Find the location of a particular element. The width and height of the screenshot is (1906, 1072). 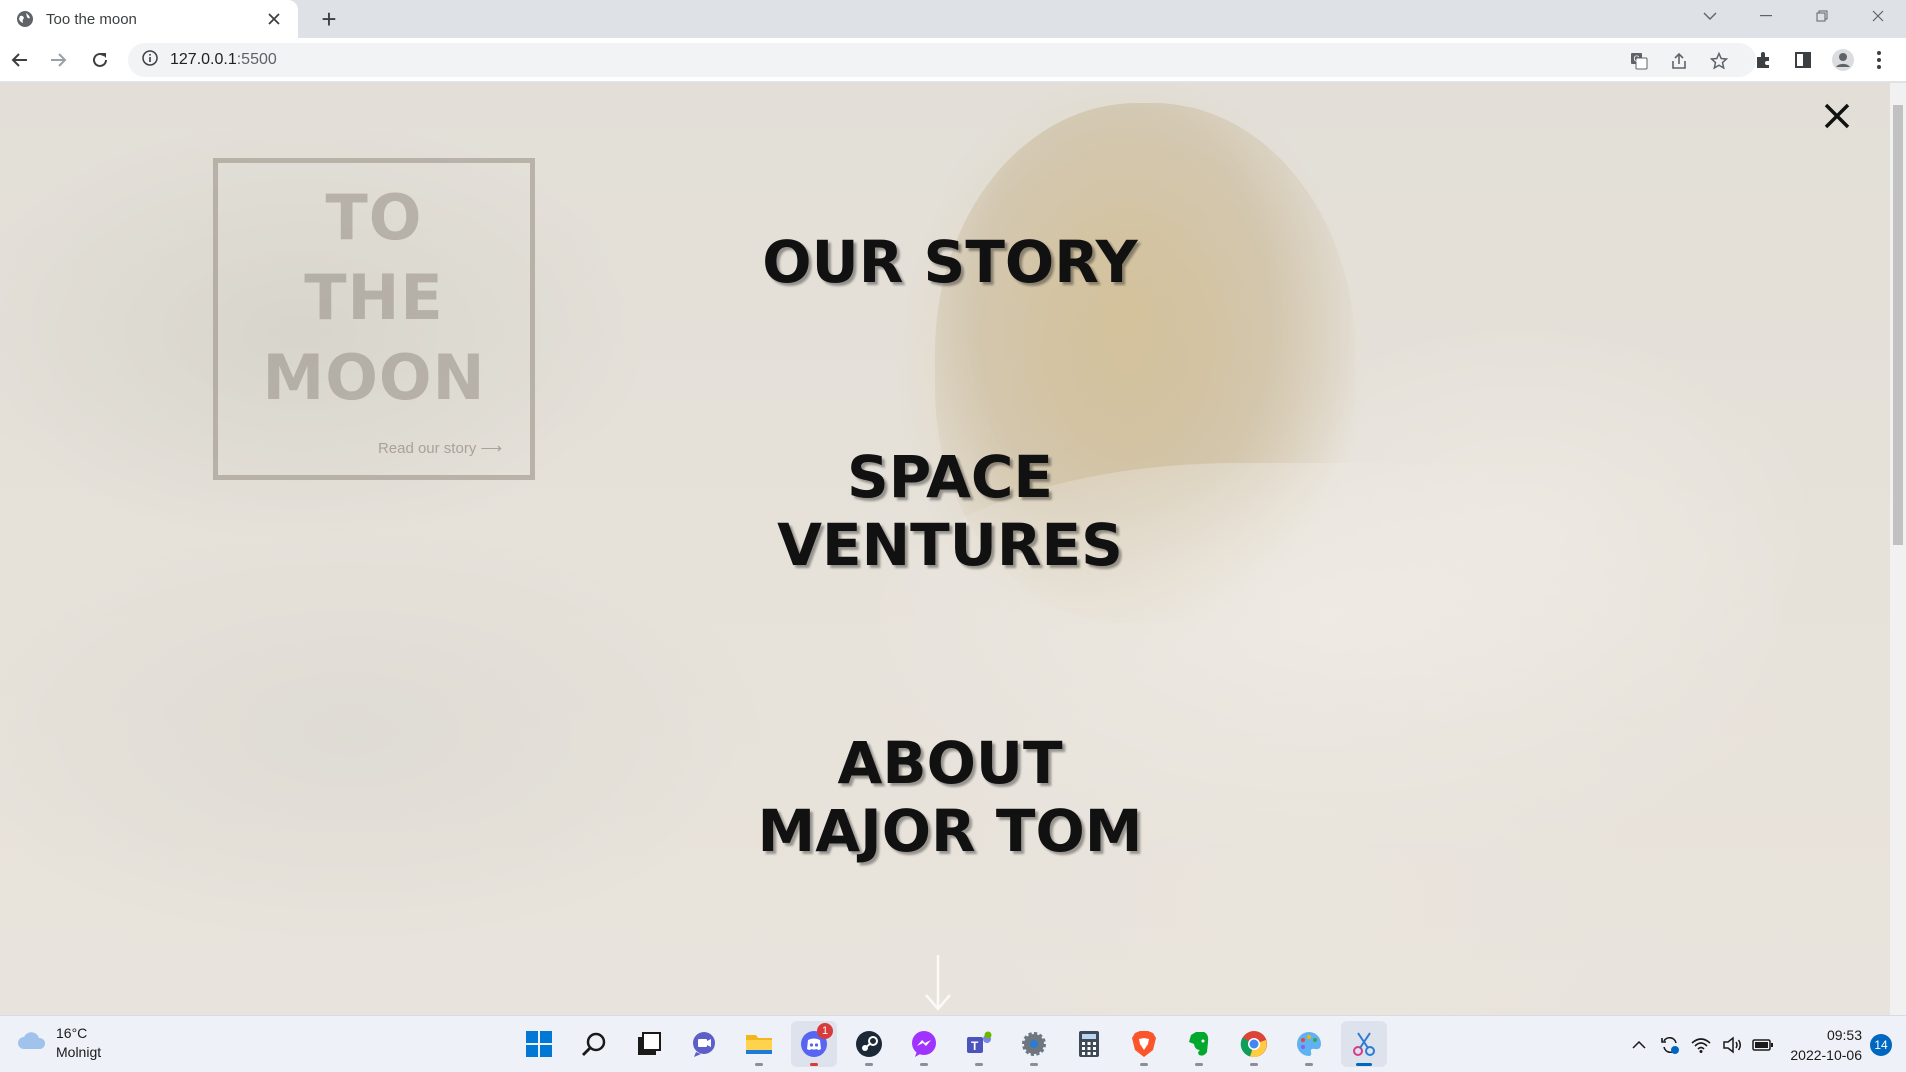

browser-toolbar: 127.0.0.1:5500 G is located at coordinates (953, 60).